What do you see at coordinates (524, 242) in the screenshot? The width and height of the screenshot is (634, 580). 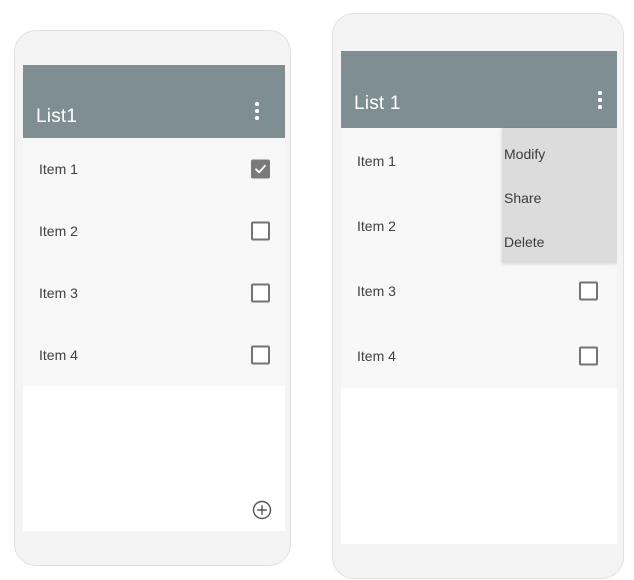 I see `menu-item-delete: Delete` at bounding box center [524, 242].